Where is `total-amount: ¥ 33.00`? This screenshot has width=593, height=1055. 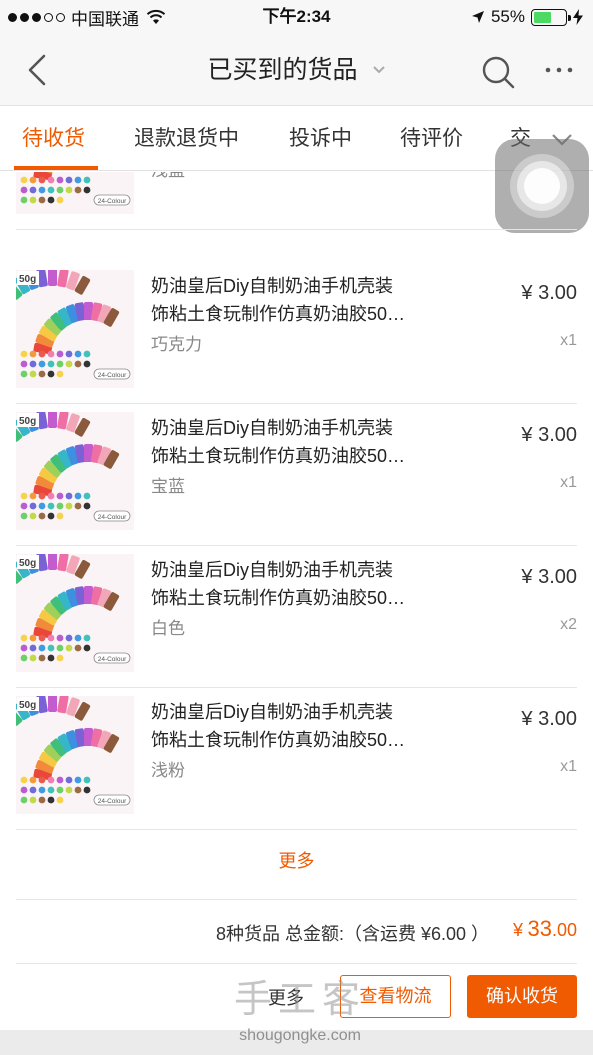 total-amount: ¥ 33.00 is located at coordinates (545, 928).